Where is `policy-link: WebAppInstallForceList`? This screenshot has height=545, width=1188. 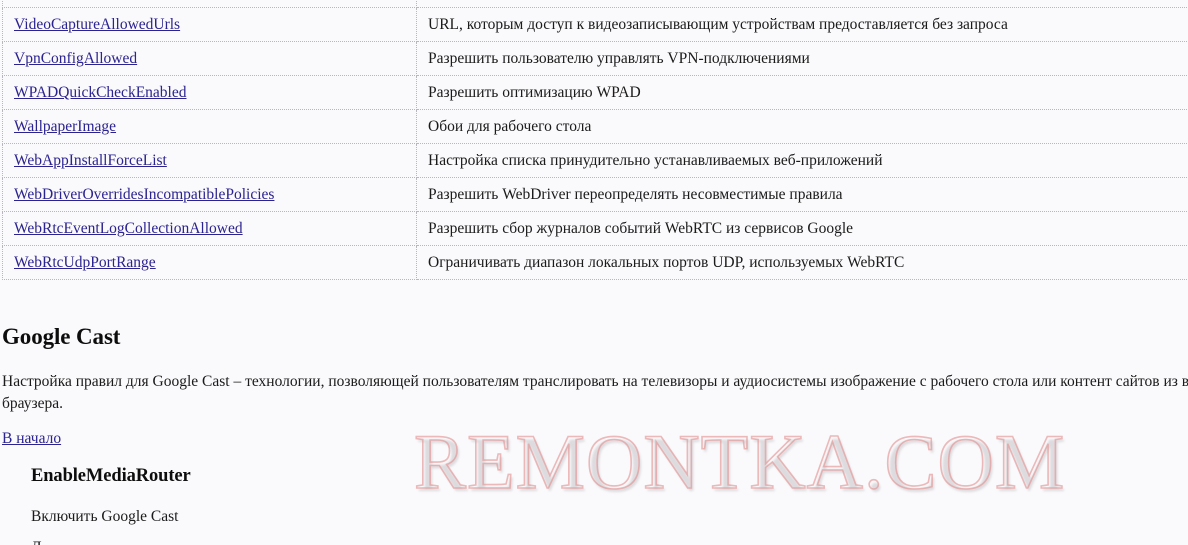 policy-link: WebAppInstallForceList is located at coordinates (90, 160).